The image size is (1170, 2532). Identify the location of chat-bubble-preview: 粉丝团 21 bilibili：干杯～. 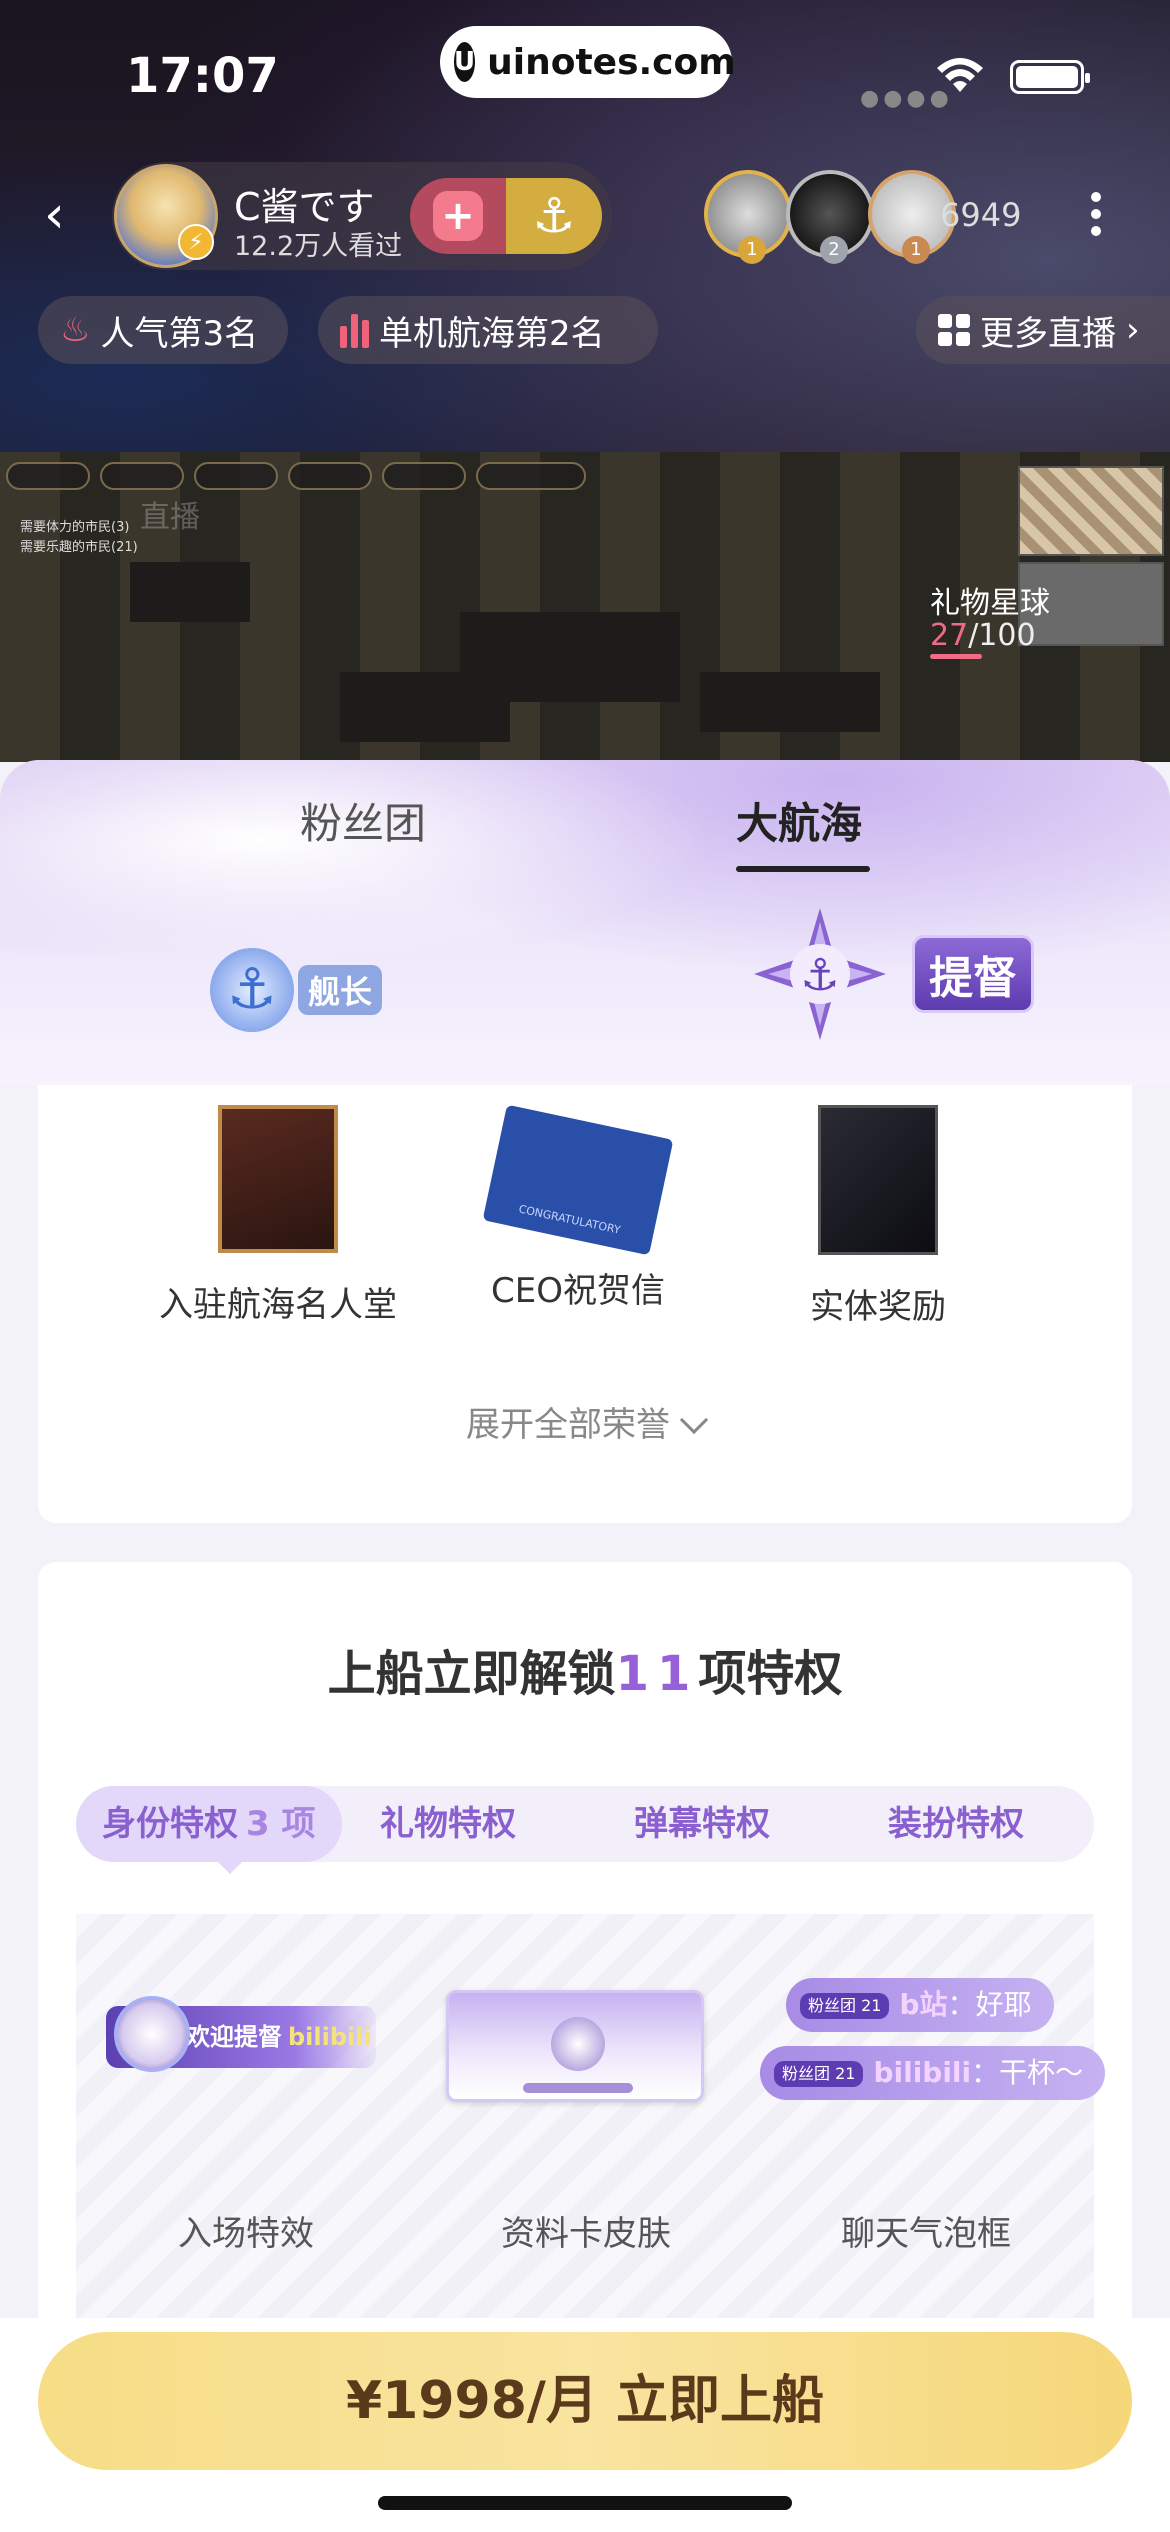
(933, 2073).